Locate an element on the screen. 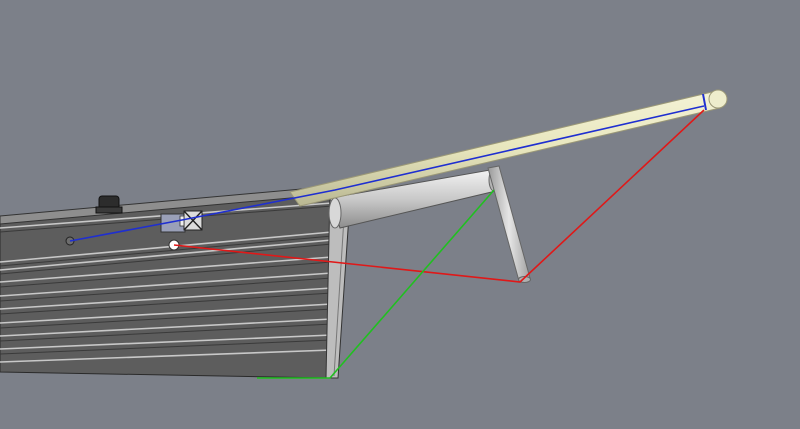 This screenshot has height=429, width=800. dolphin-striker is located at coordinates (509, 224).